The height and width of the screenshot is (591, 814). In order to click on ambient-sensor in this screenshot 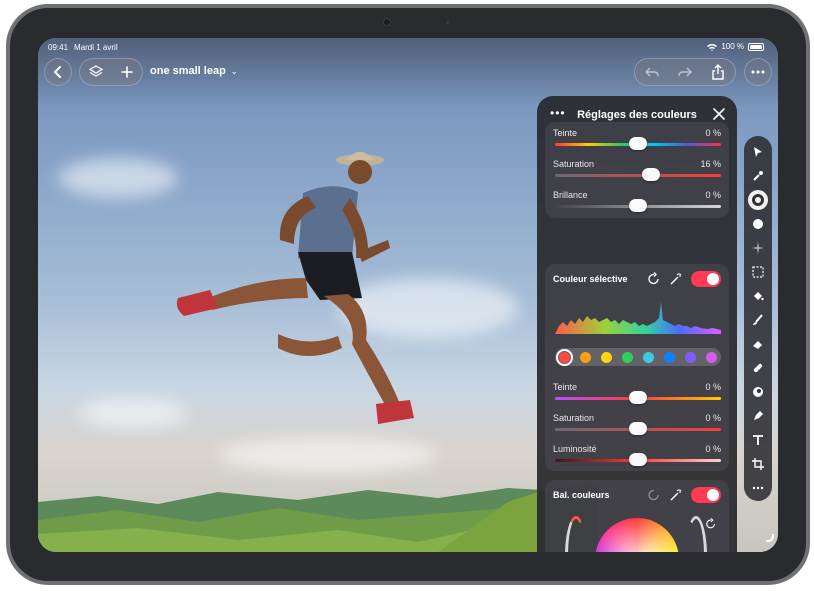, I will do `click(447, 22)`.